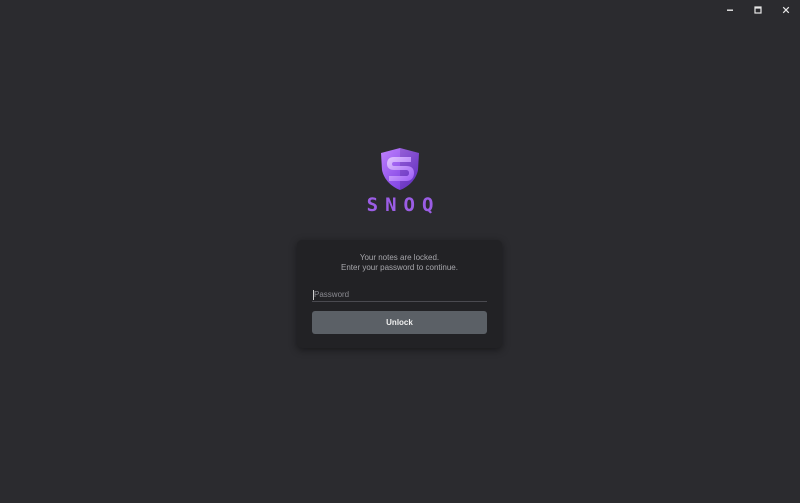  I want to click on minimize-icon, so click(730, 10).